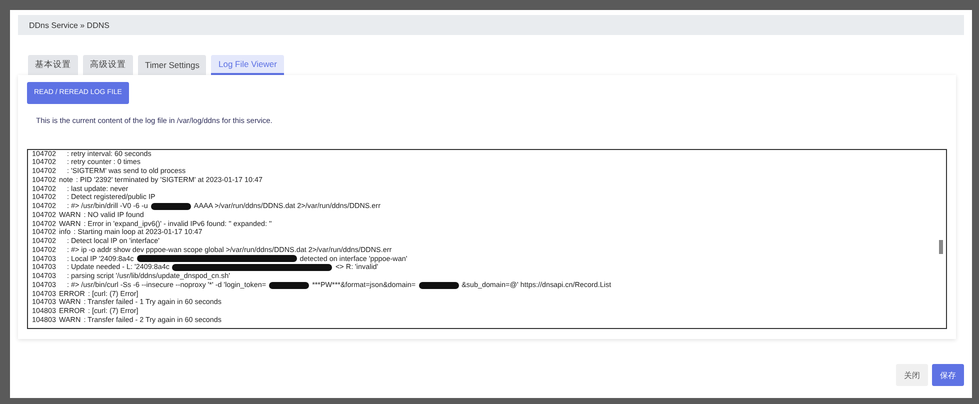  What do you see at coordinates (948, 375) in the screenshot?
I see `save-button: 保存` at bounding box center [948, 375].